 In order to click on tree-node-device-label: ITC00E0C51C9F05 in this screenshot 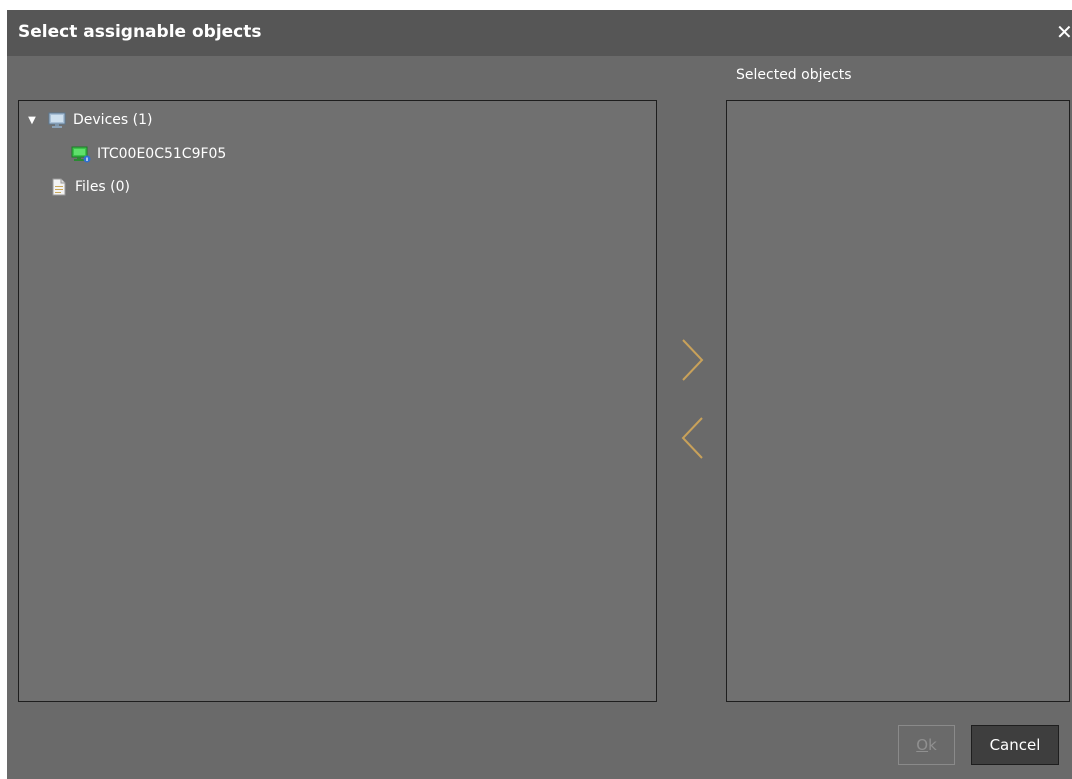, I will do `click(162, 154)`.